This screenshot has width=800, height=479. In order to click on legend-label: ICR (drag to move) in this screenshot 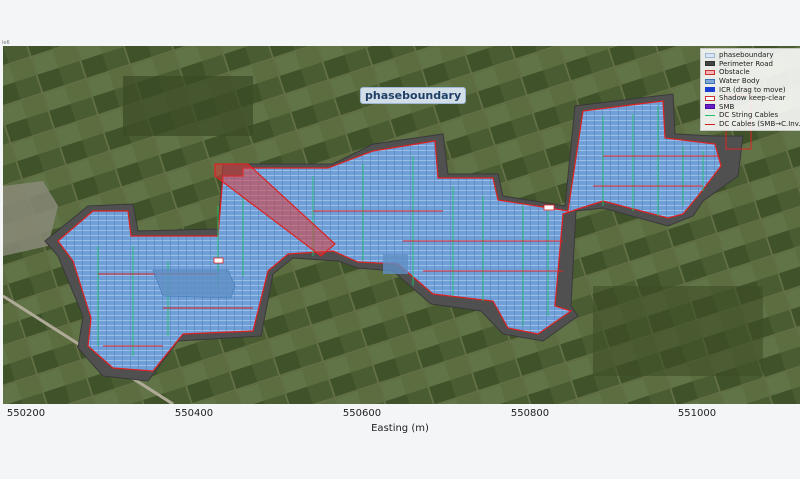, I will do `click(752, 89)`.